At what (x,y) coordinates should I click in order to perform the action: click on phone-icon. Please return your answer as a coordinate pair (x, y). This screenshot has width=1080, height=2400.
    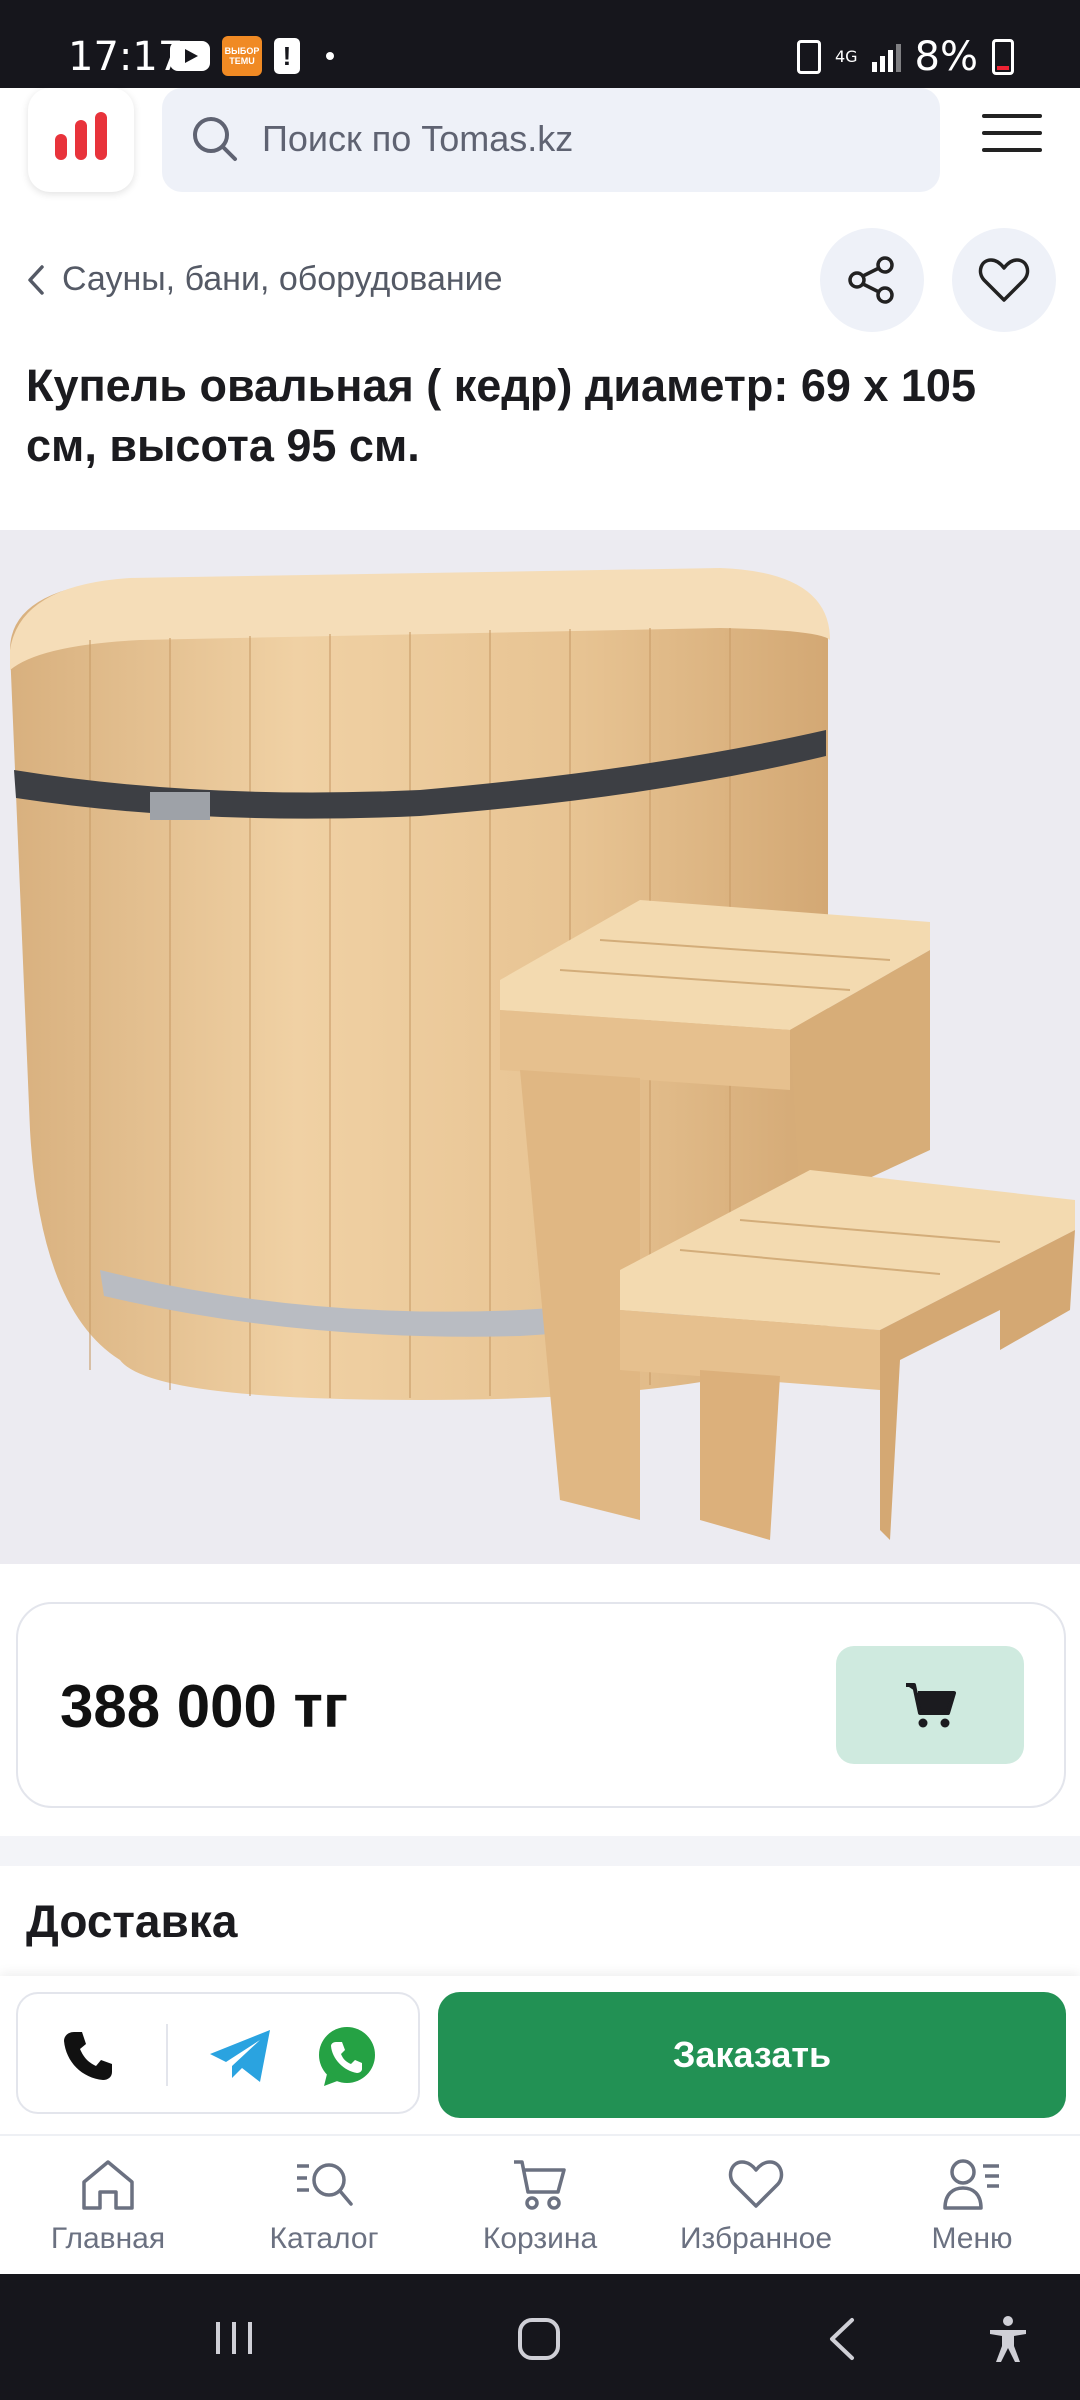
    Looking at the image, I should click on (88, 2056).